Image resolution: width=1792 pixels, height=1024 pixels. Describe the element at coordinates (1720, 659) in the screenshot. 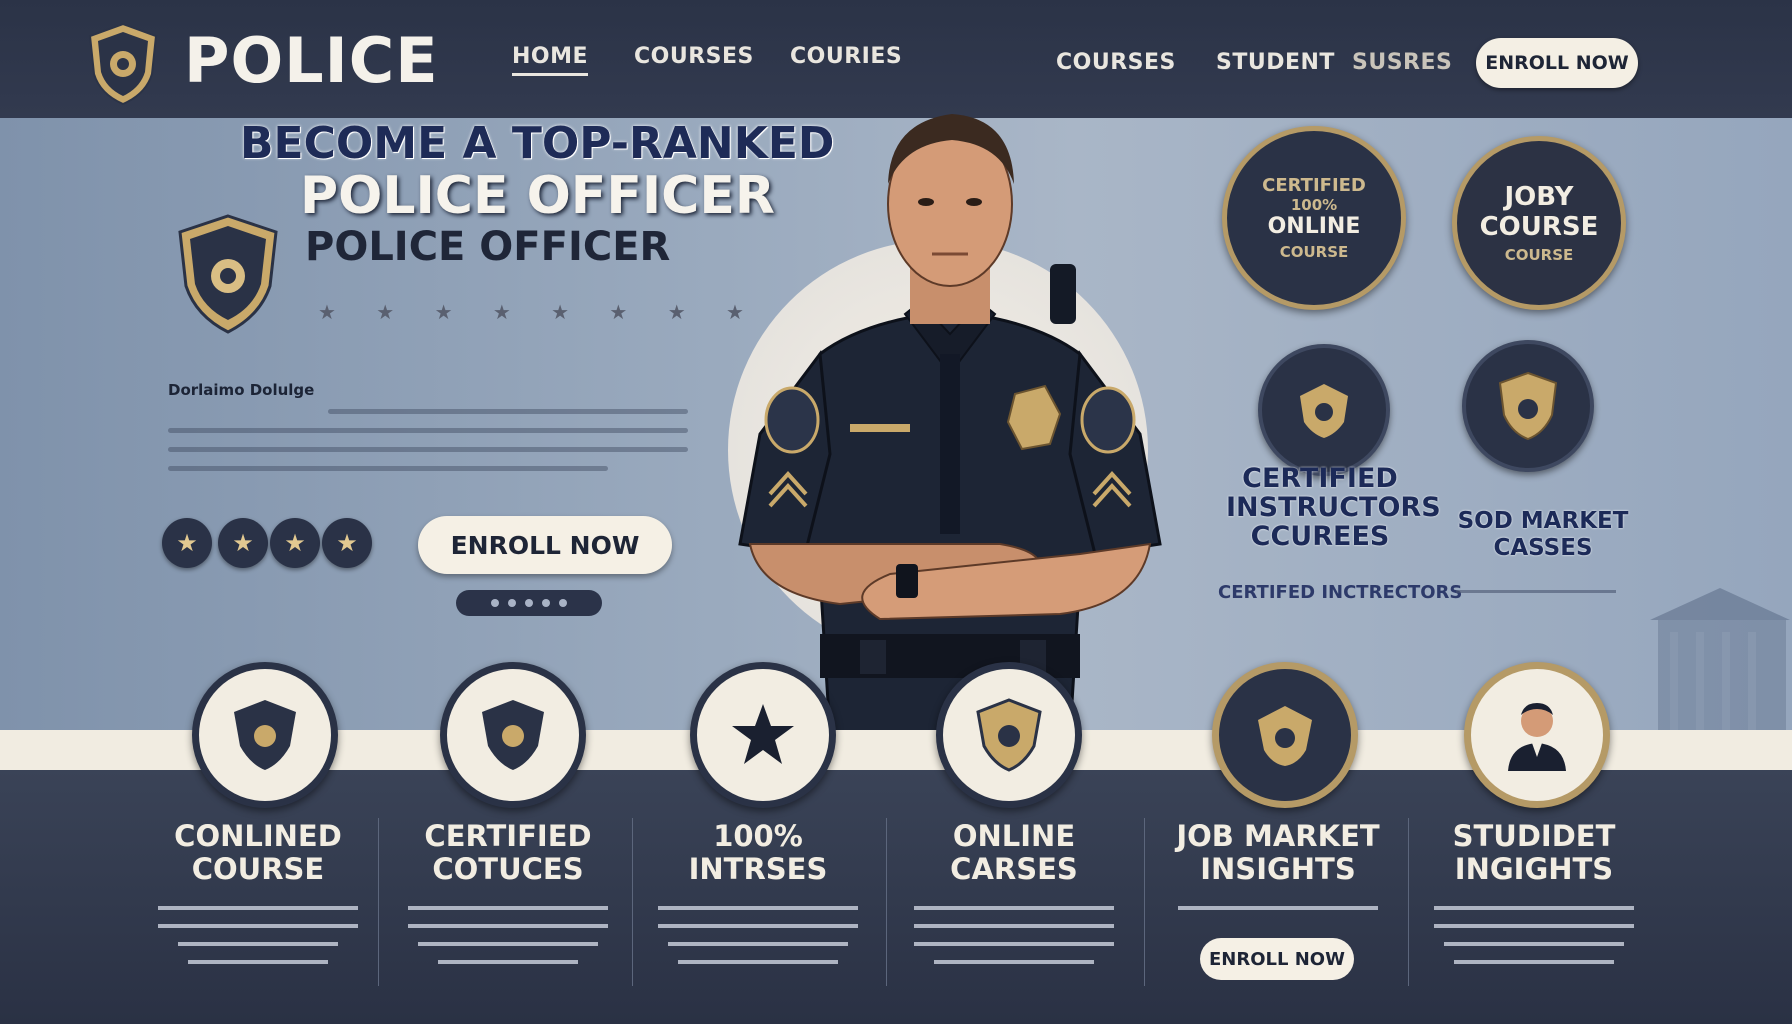

I see `building-icon` at that location.